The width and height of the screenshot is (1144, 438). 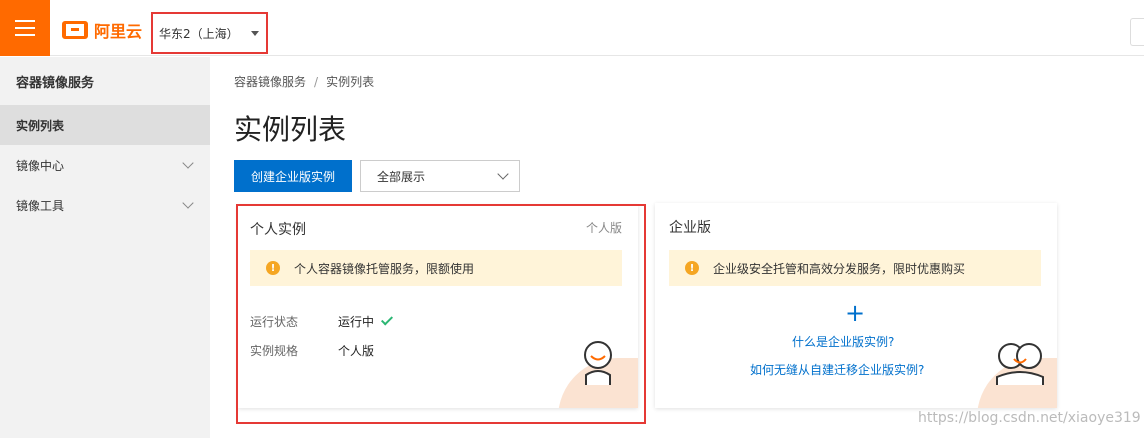 I want to click on notice-banner: ! 个人容器镜像托管服务，限额使用, so click(x=436, y=268).